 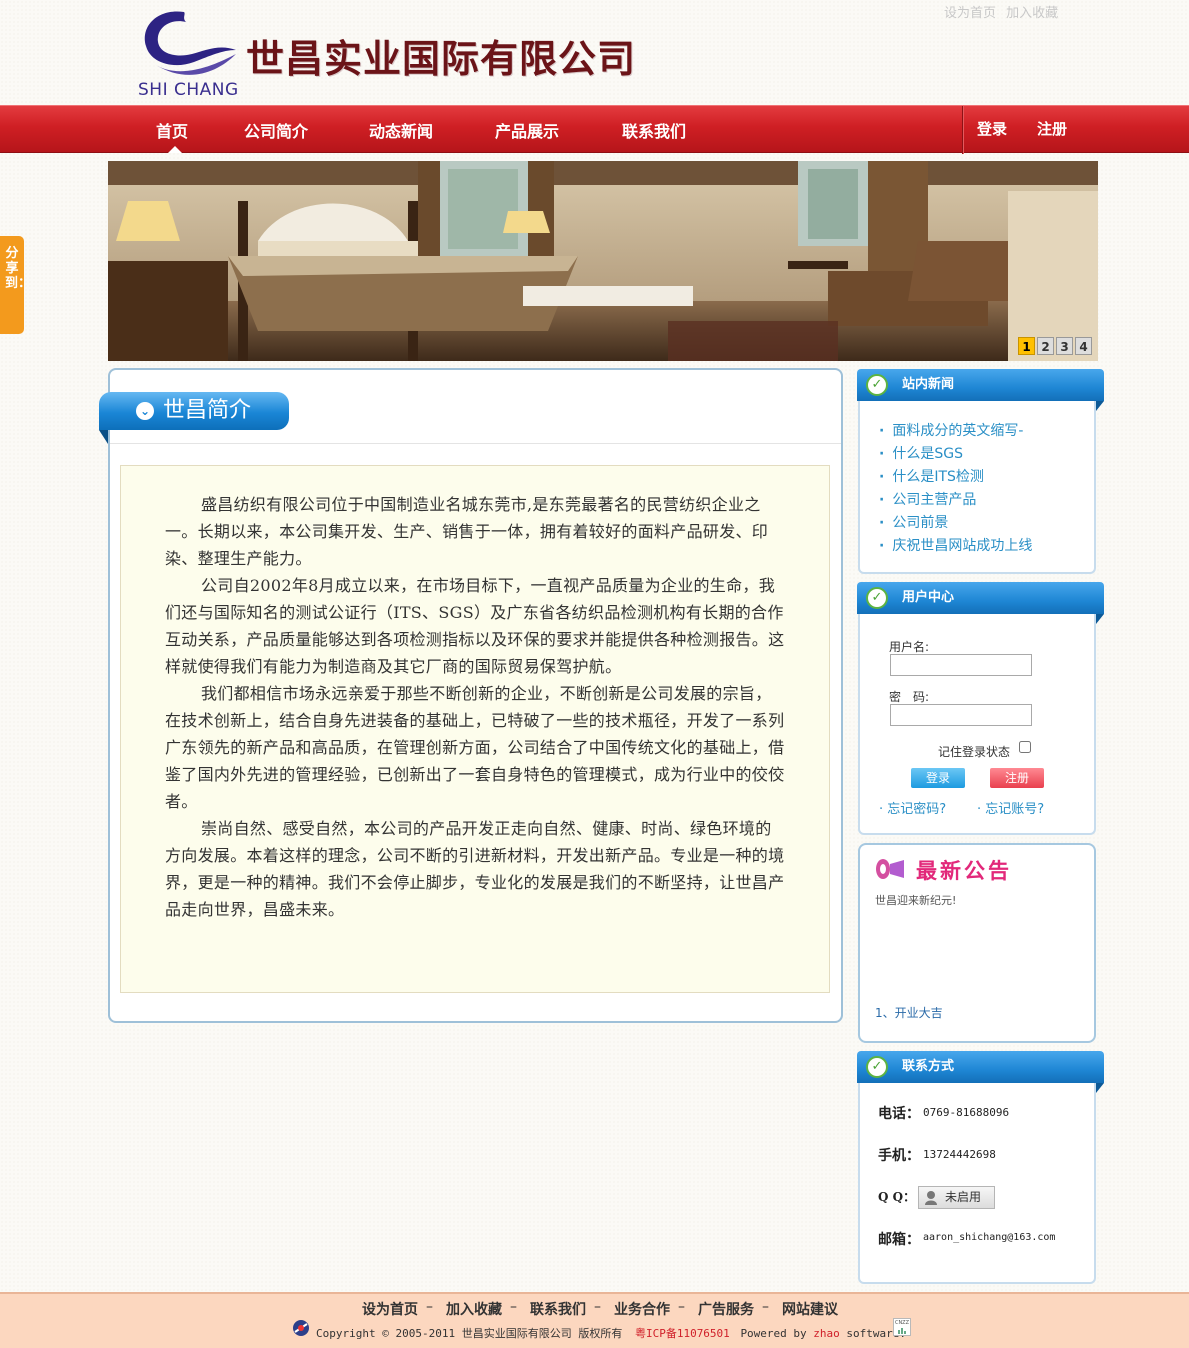 I want to click on email-value: aaron_shichang@163.com, so click(x=989, y=1237).